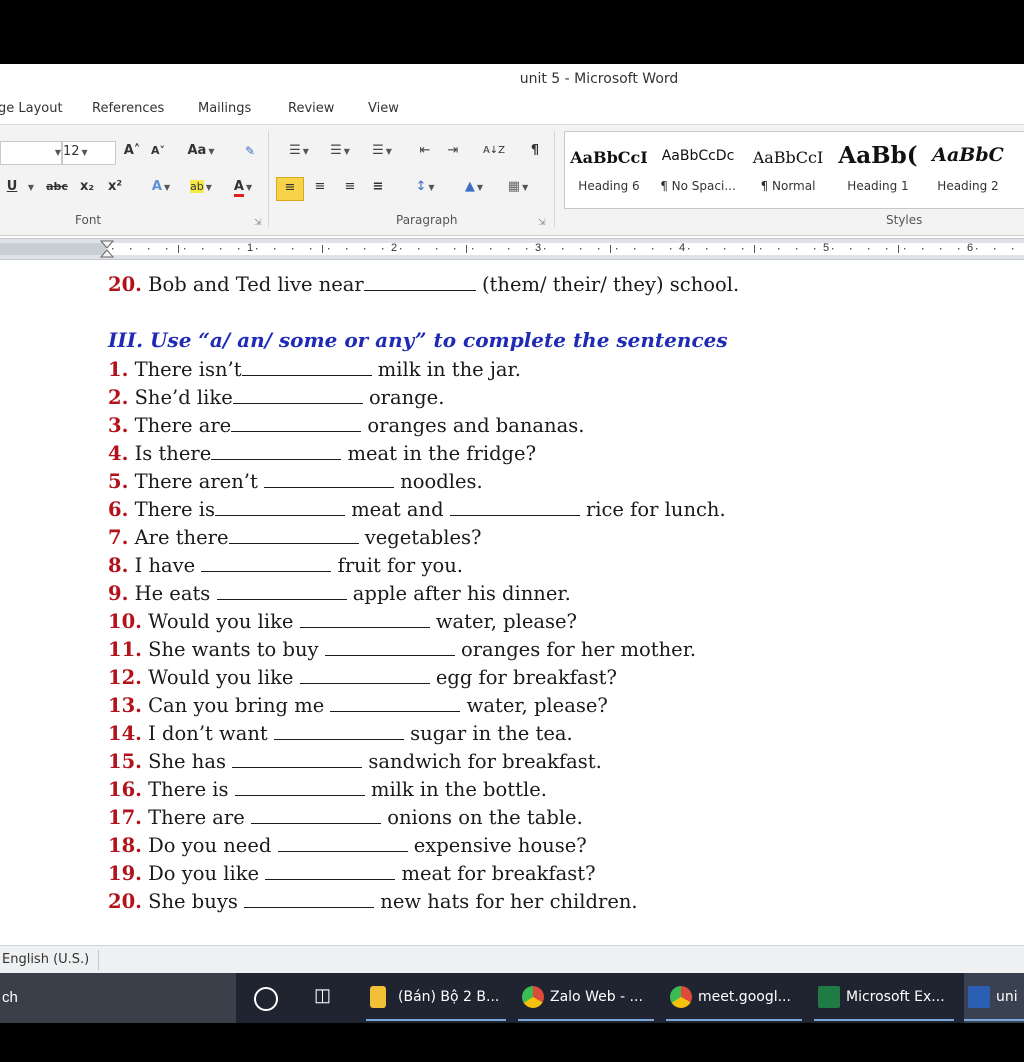 This screenshot has width=1024, height=1062. What do you see at coordinates (394, 248) in the screenshot?
I see `ruler-number: 2` at bounding box center [394, 248].